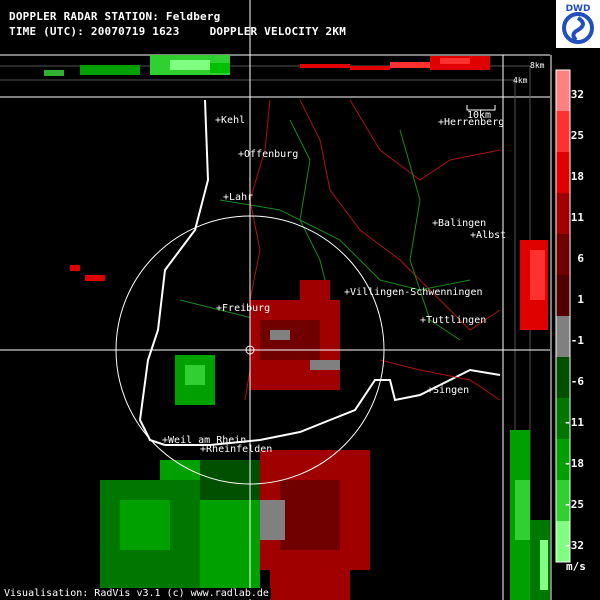 The image size is (600, 600). What do you see at coordinates (448, 390) in the screenshot?
I see `city-singen: +Singen` at bounding box center [448, 390].